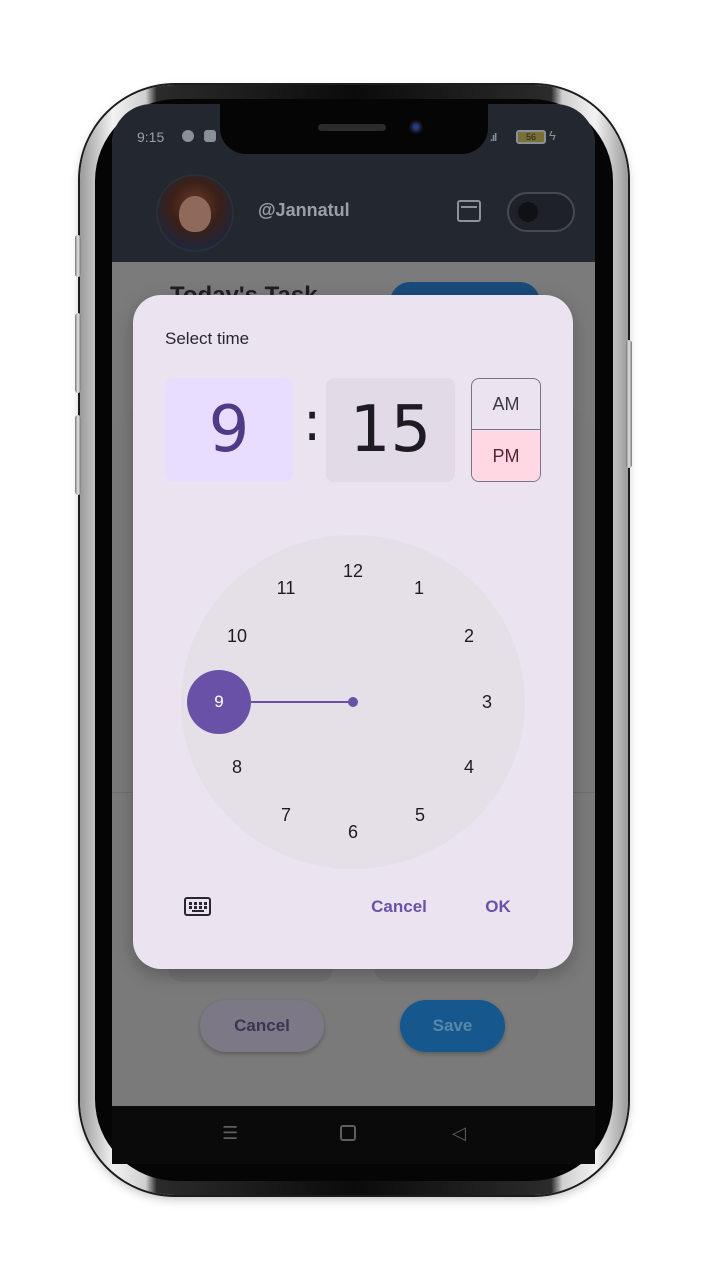  I want to click on dial-number-1: 1, so click(419, 588).